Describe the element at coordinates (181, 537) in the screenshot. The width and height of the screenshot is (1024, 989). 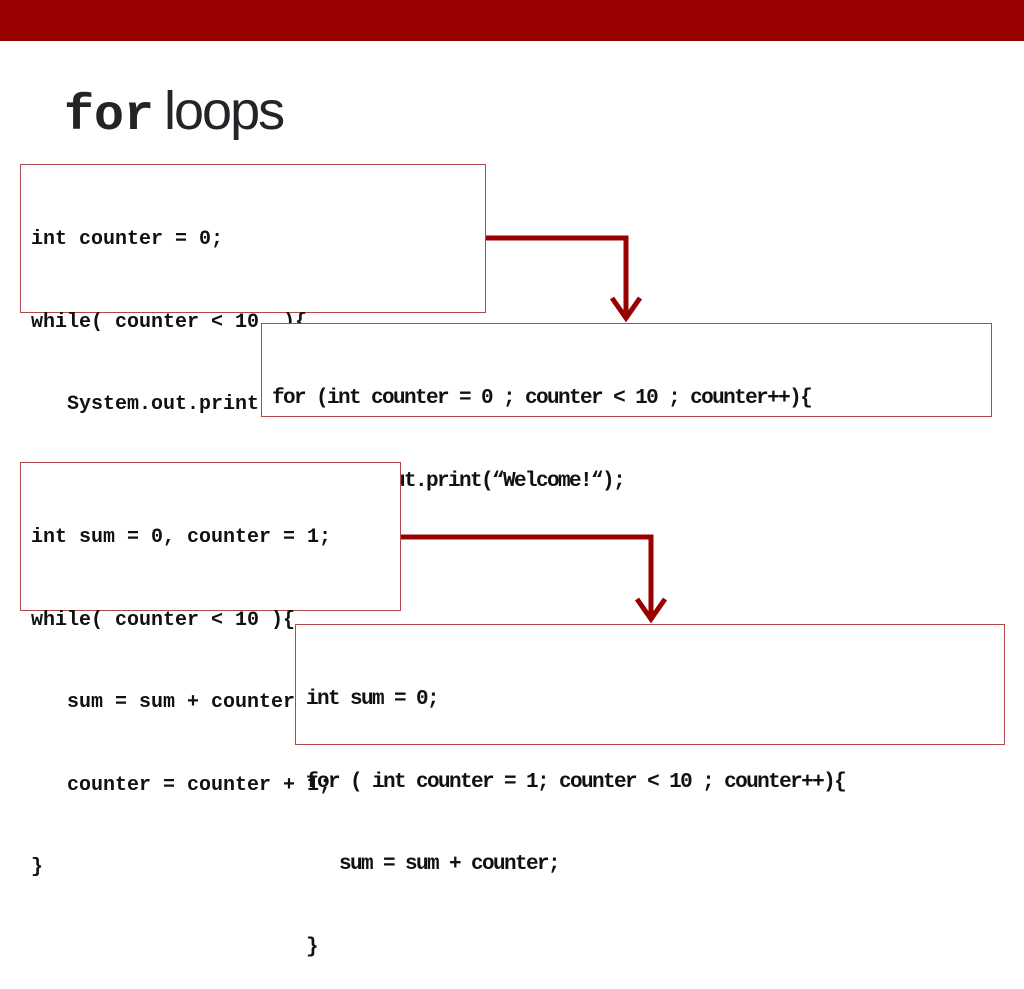
I see `code-line: int sum = 0, counter = 1;` at that location.